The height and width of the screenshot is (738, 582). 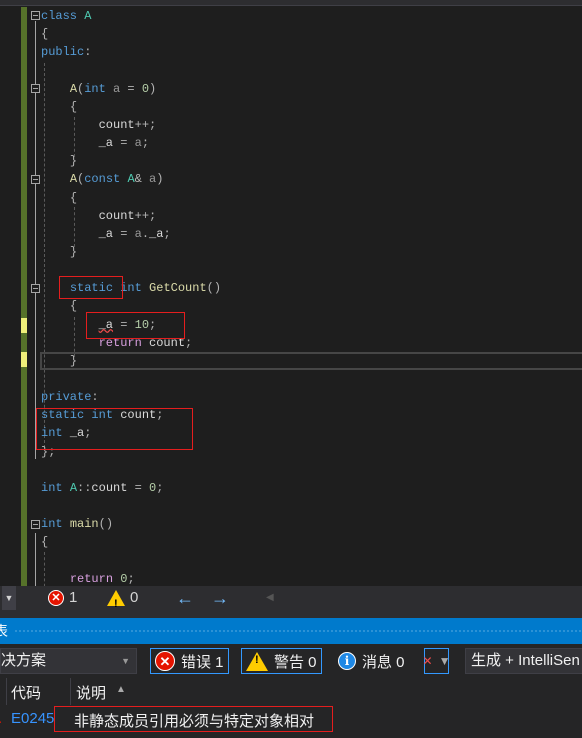 I want to click on messages-filter-button: i 消息 0, so click(x=371, y=661).